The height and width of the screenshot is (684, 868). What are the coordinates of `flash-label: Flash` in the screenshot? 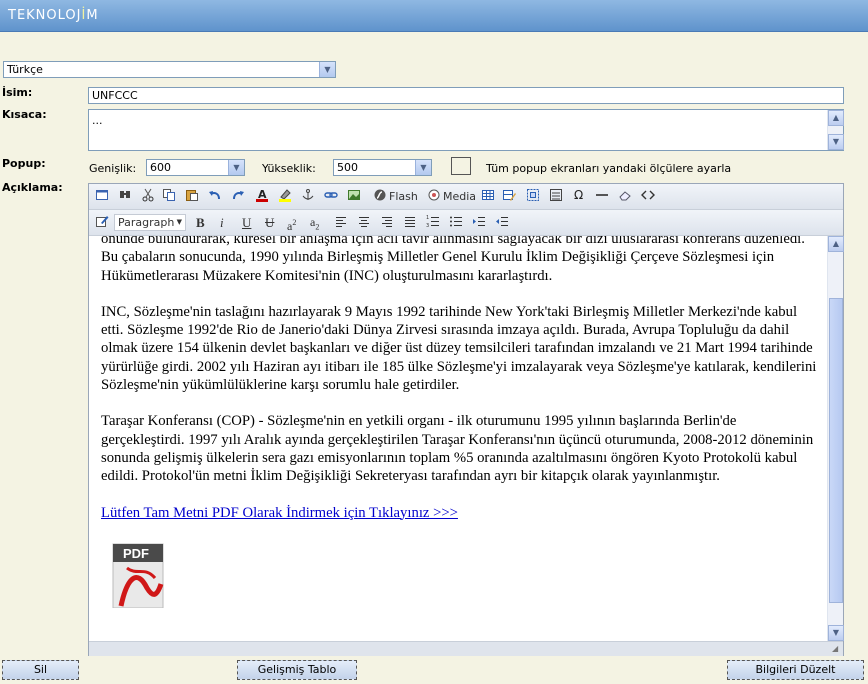 It's located at (403, 196).